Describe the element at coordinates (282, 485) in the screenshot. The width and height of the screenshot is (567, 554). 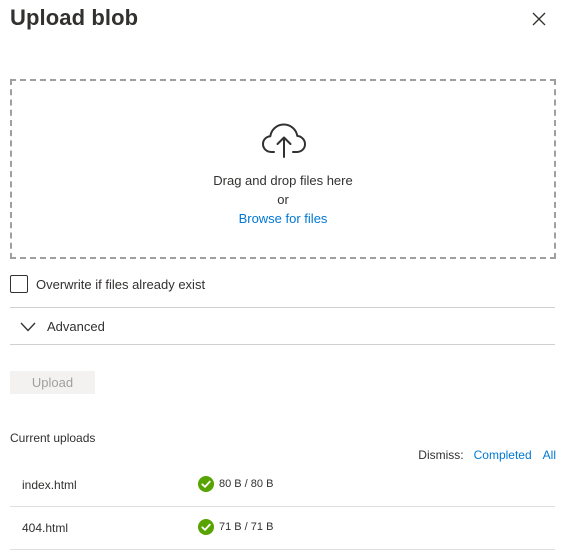
I see `upload-list-item: index.html 80 B / 80 B` at that location.